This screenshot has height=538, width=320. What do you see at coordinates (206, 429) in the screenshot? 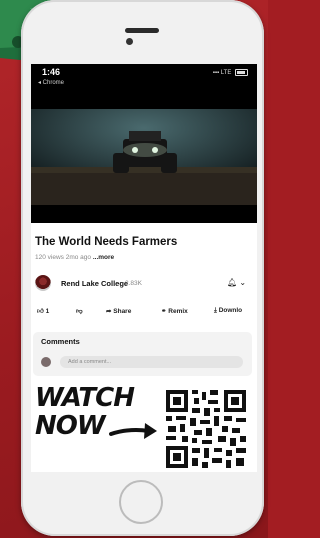
I see `qr-code` at bounding box center [206, 429].